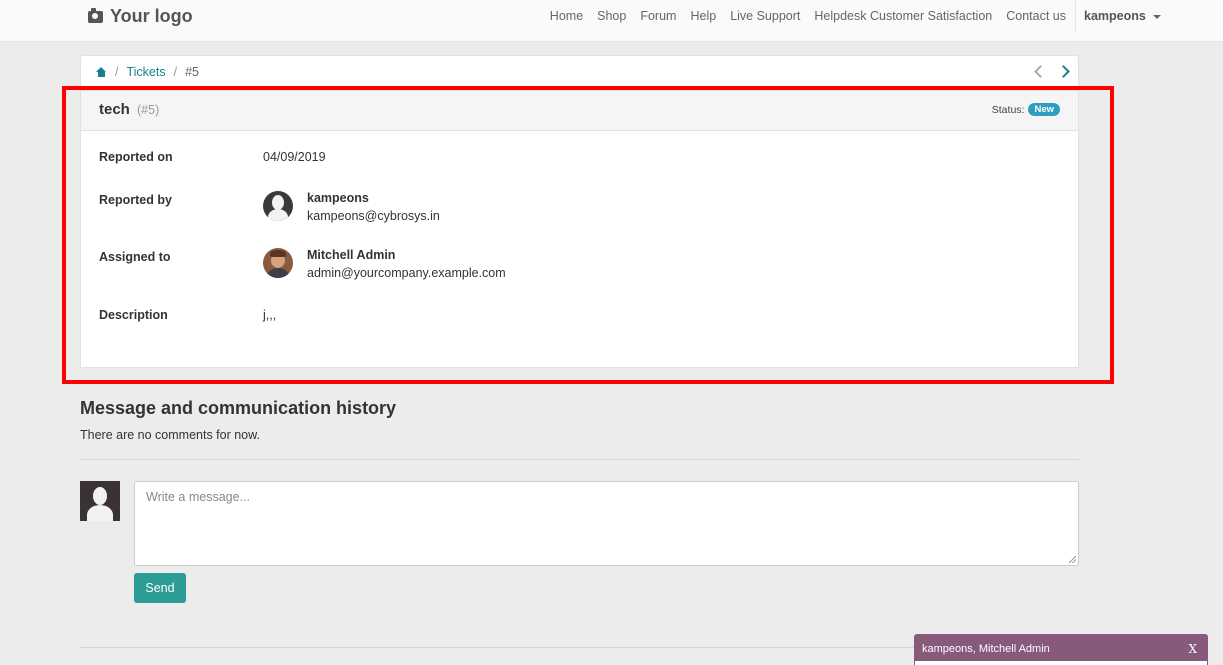 Image resolution: width=1223 pixels, height=665 pixels. What do you see at coordinates (1192, 649) in the screenshot?
I see `close-icon: X` at bounding box center [1192, 649].